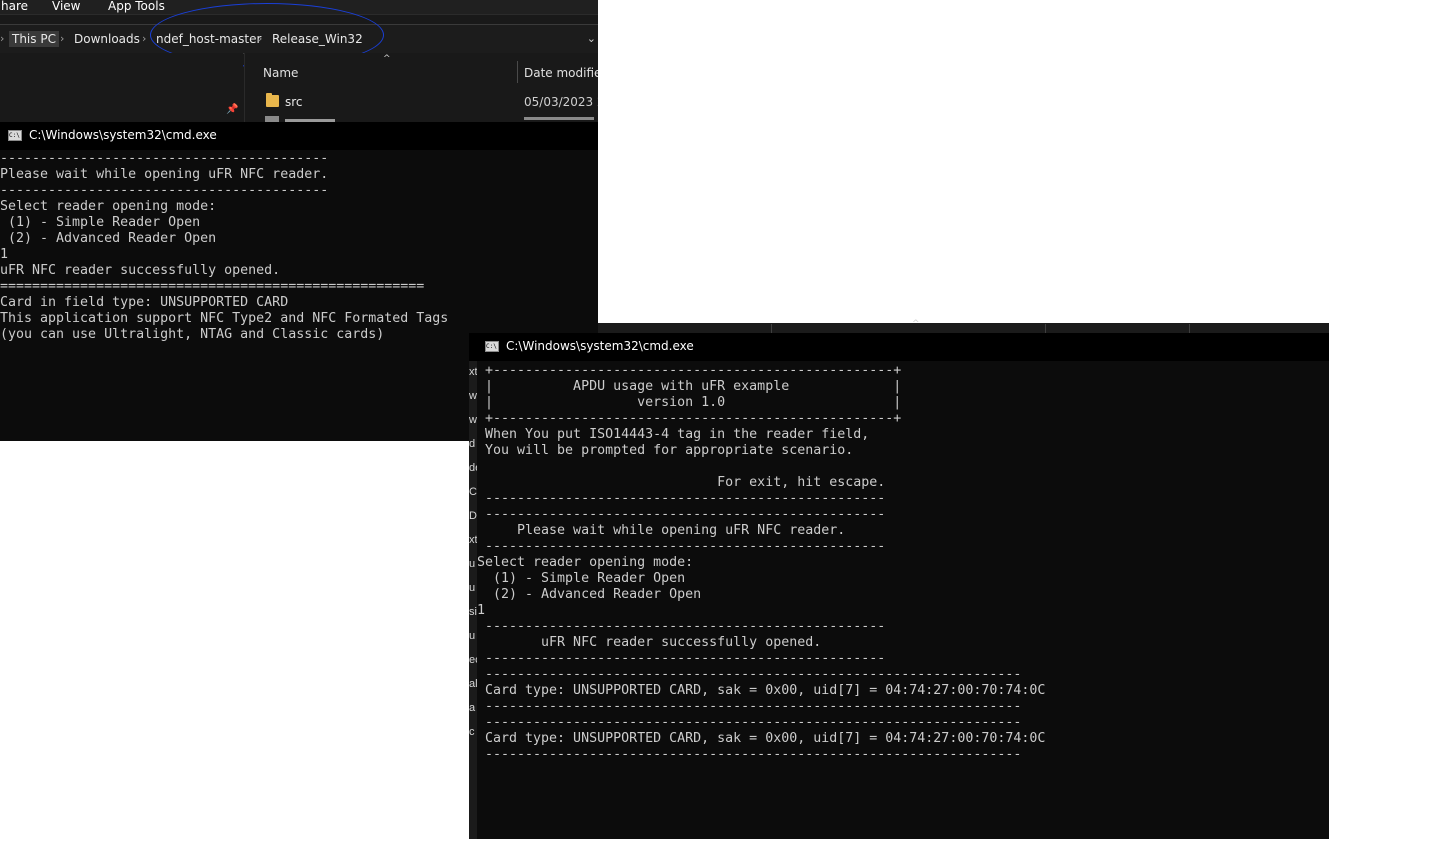 Image resolution: width=1436 pixels, height=856 pixels. I want to click on folder-icon, so click(272, 100).